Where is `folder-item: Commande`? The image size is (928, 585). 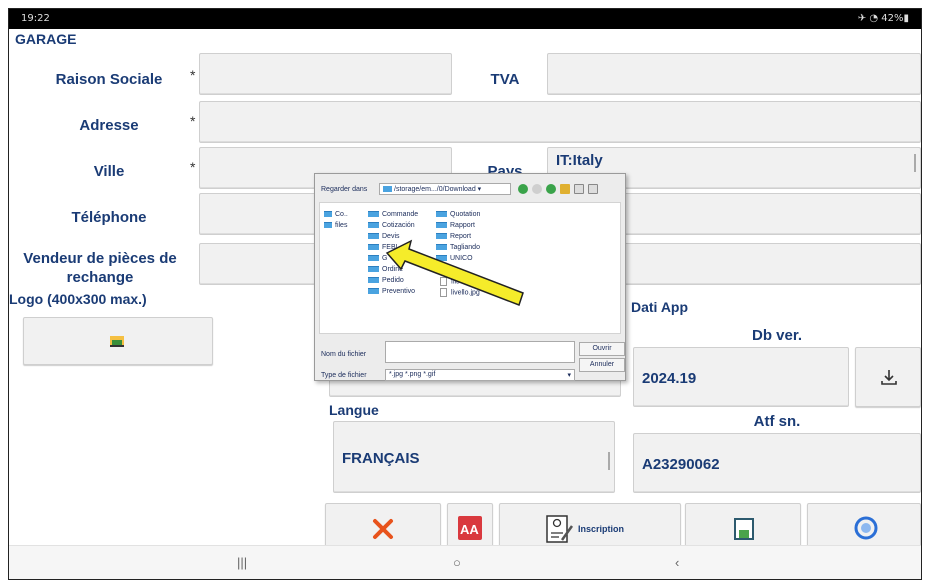 folder-item: Commande is located at coordinates (393, 214).